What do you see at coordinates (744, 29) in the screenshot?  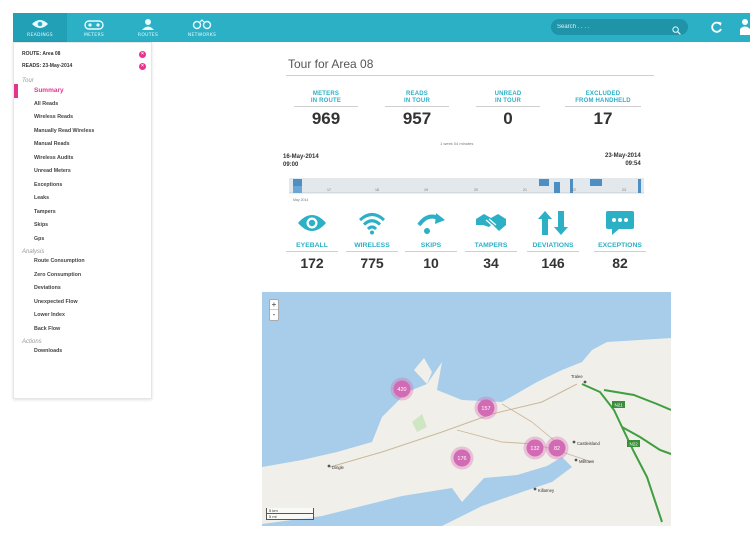 I see `user-icon` at bounding box center [744, 29].